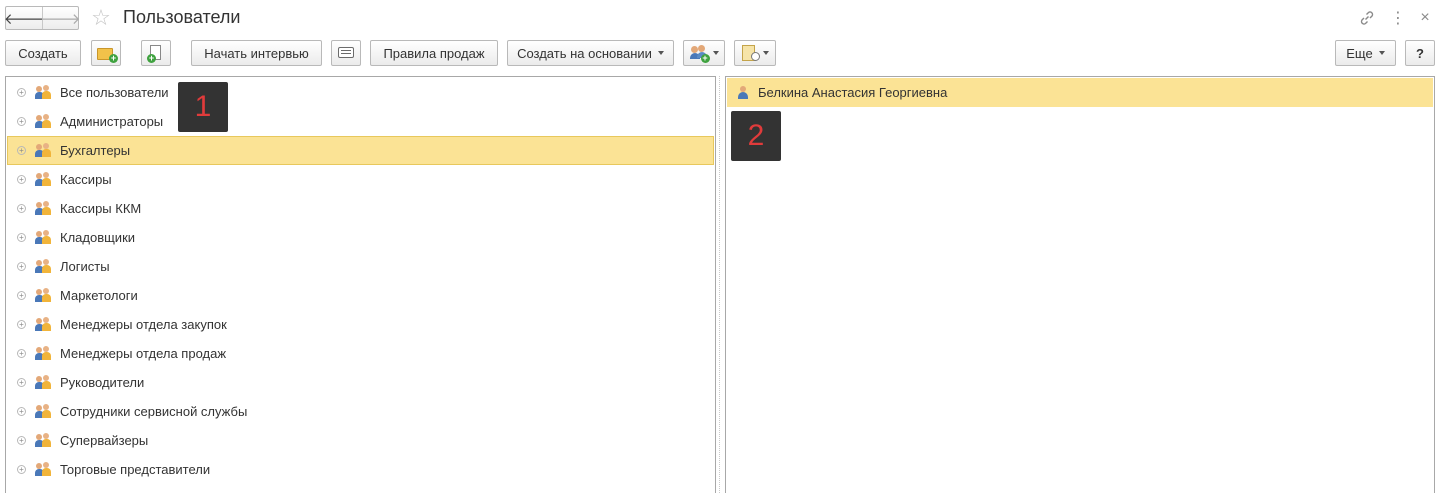  I want to click on more-button: Еще, so click(1365, 53).